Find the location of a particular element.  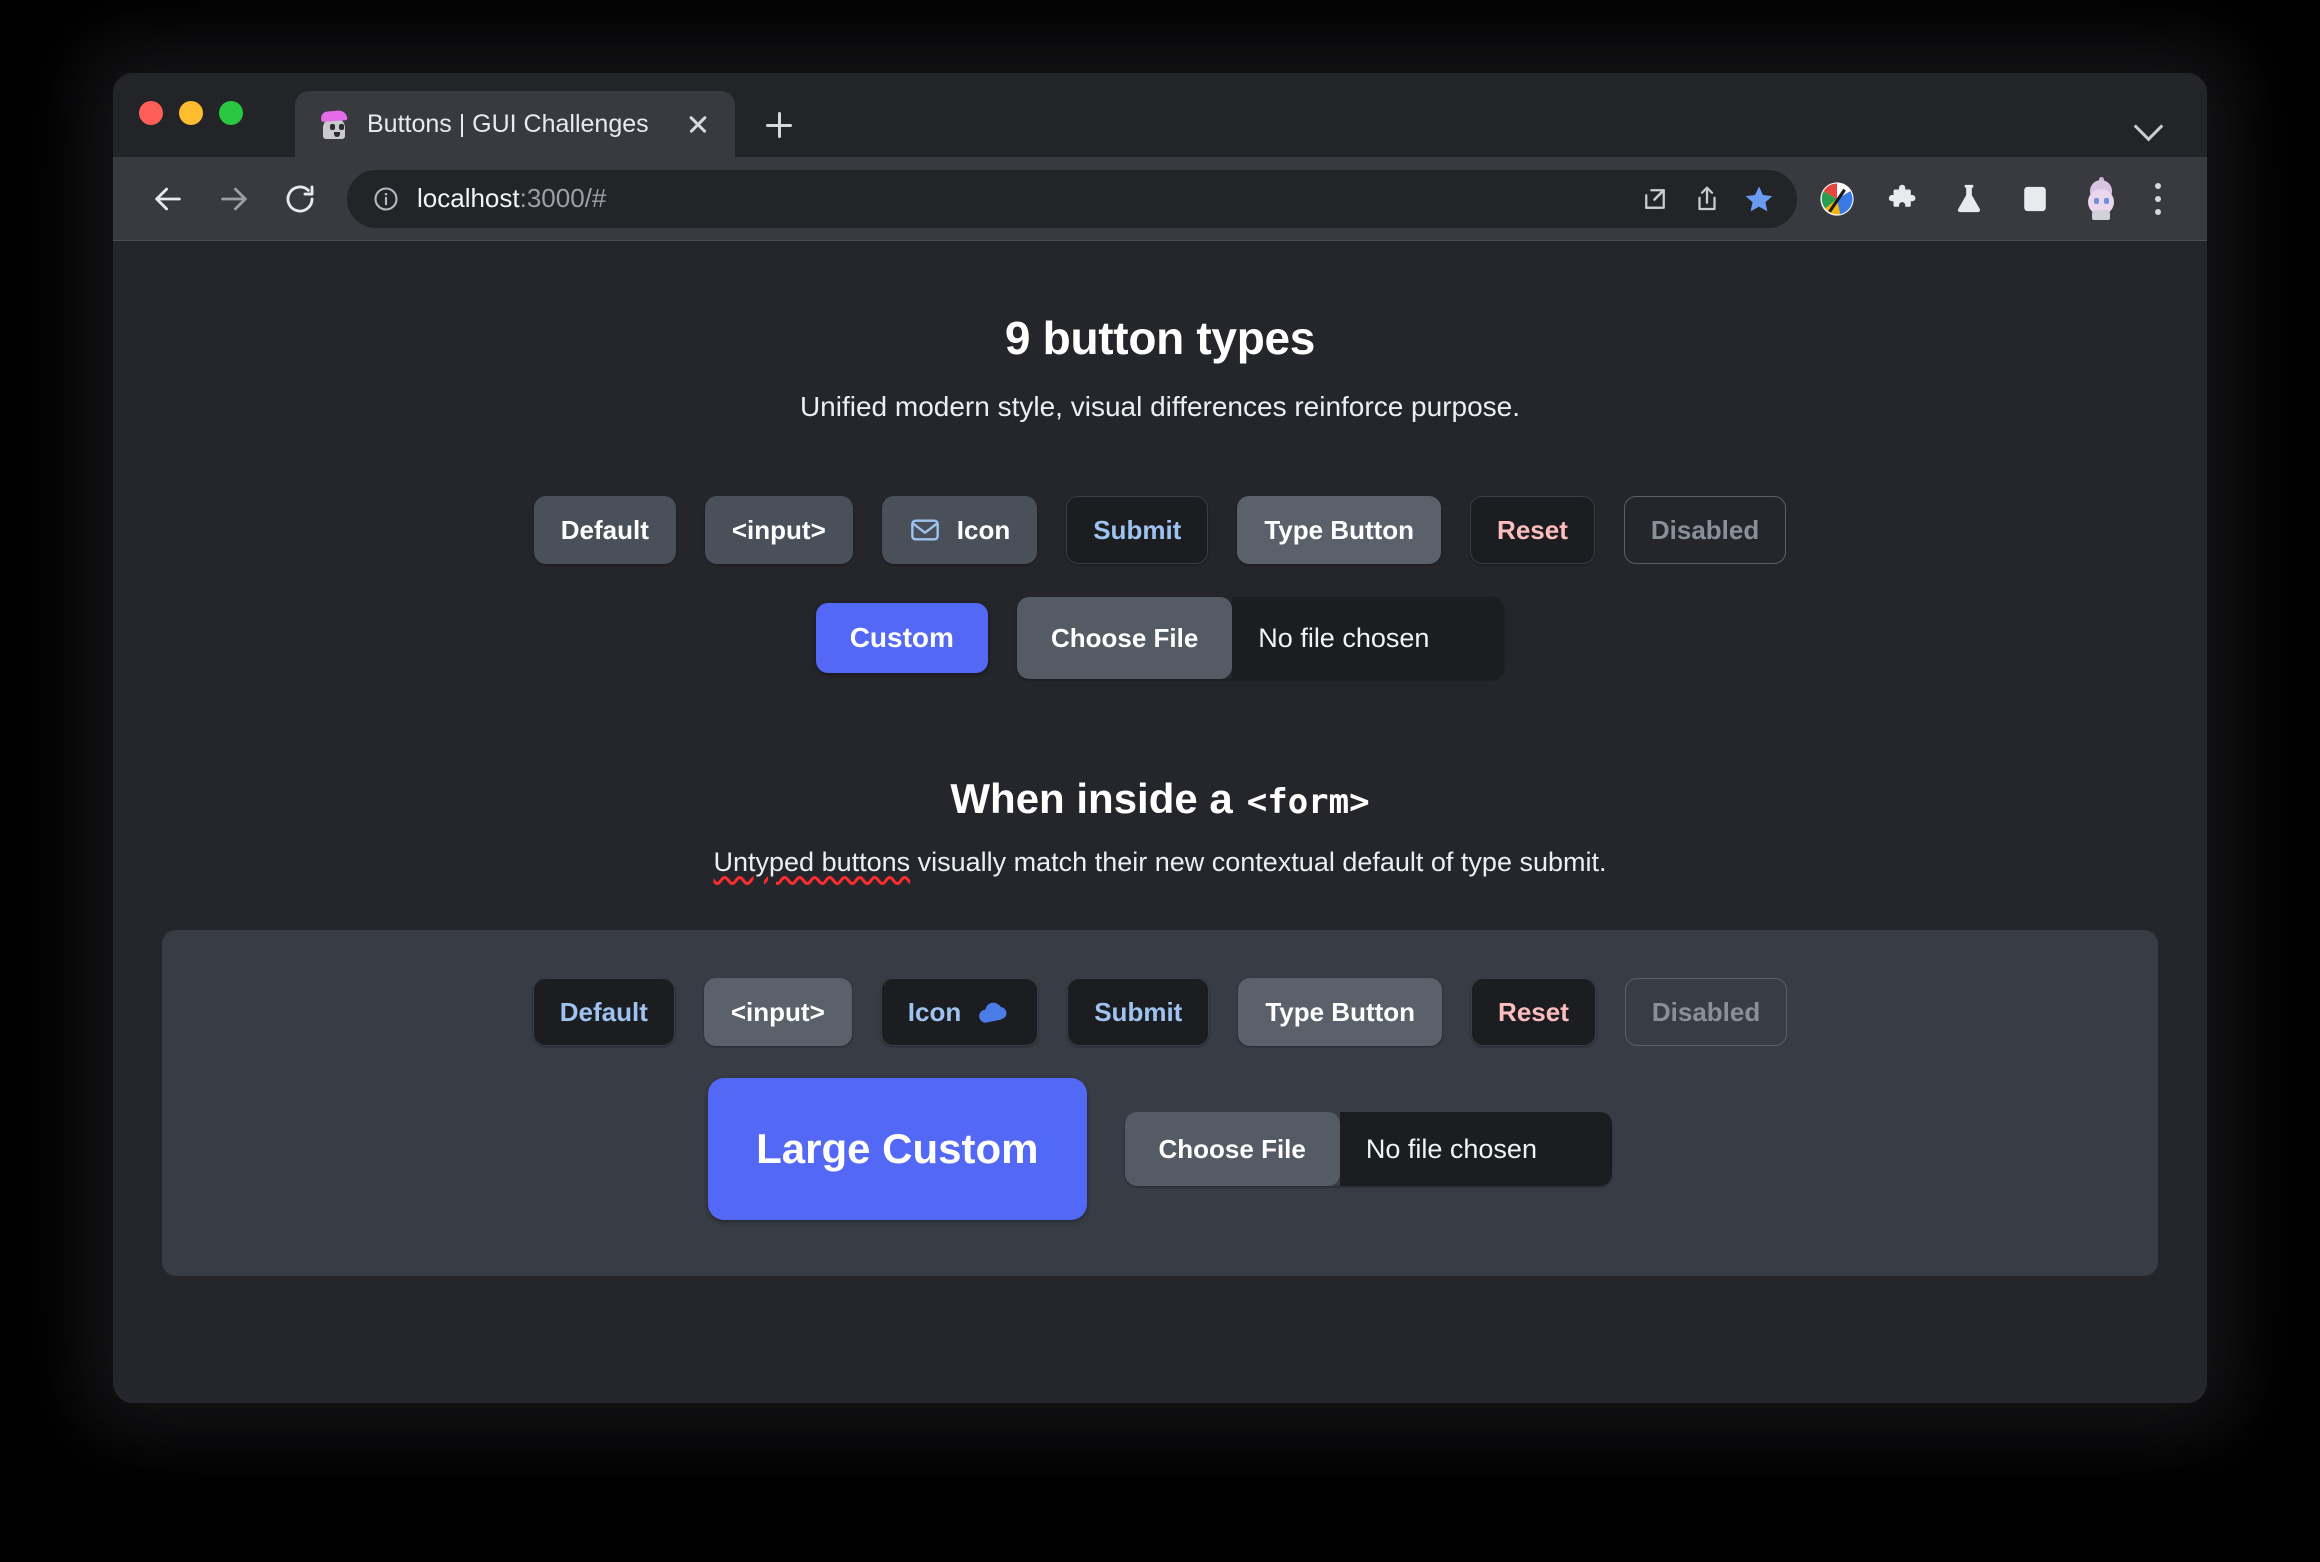

form-default-button: Default is located at coordinates (603, 1012).